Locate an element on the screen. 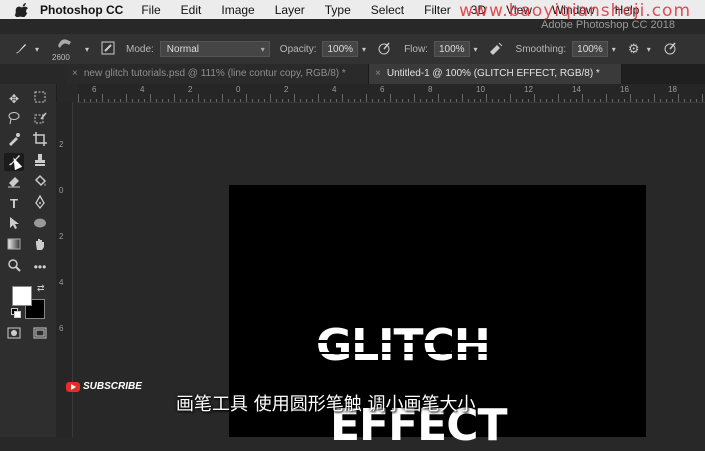  menu-type: Type is located at coordinates (338, 10).